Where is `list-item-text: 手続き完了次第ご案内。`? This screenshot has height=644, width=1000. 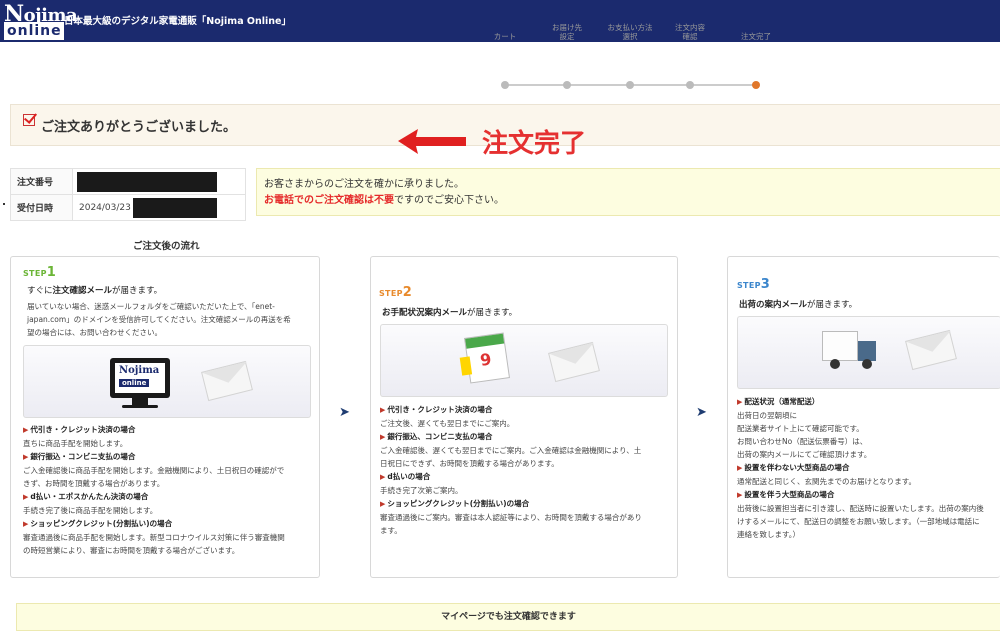 list-item-text: 手続き完了次第ご案内。 is located at coordinates (421, 490).